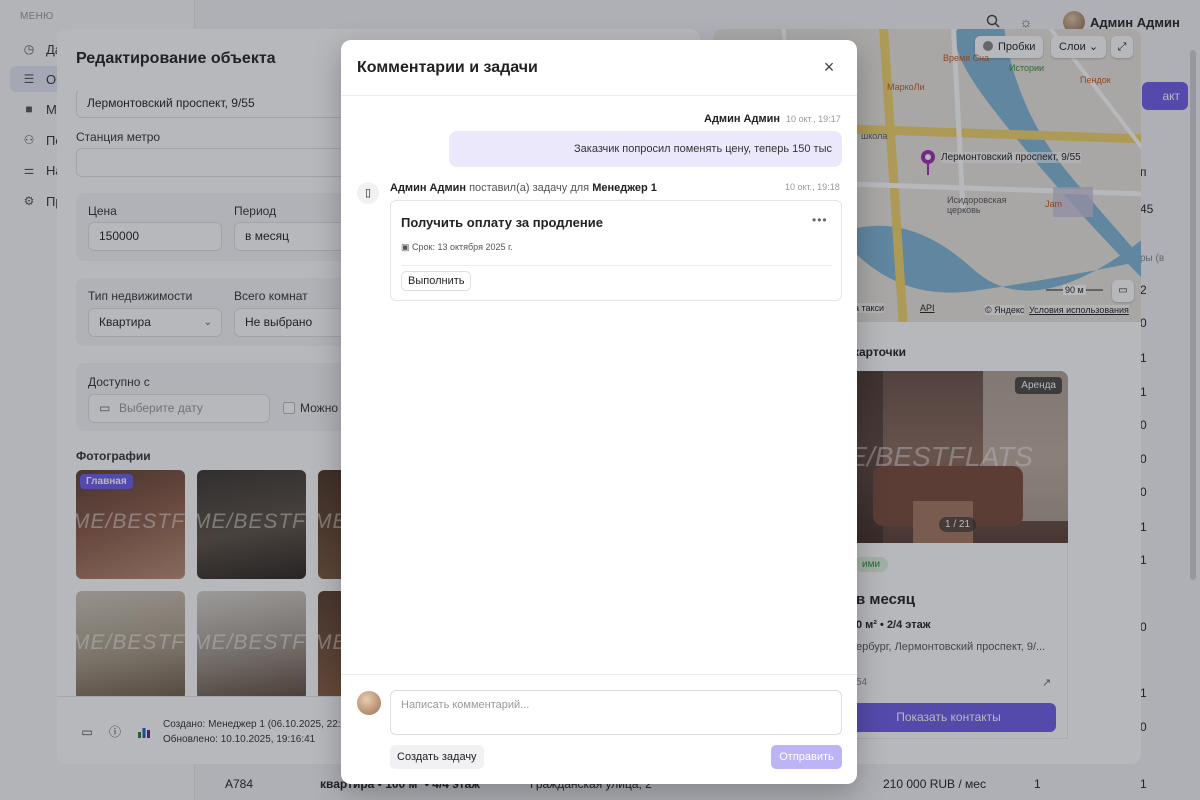 This screenshot has height=800, width=1200. I want to click on task-due-text: Срок: 13 октября 2025 г., so click(462, 247).